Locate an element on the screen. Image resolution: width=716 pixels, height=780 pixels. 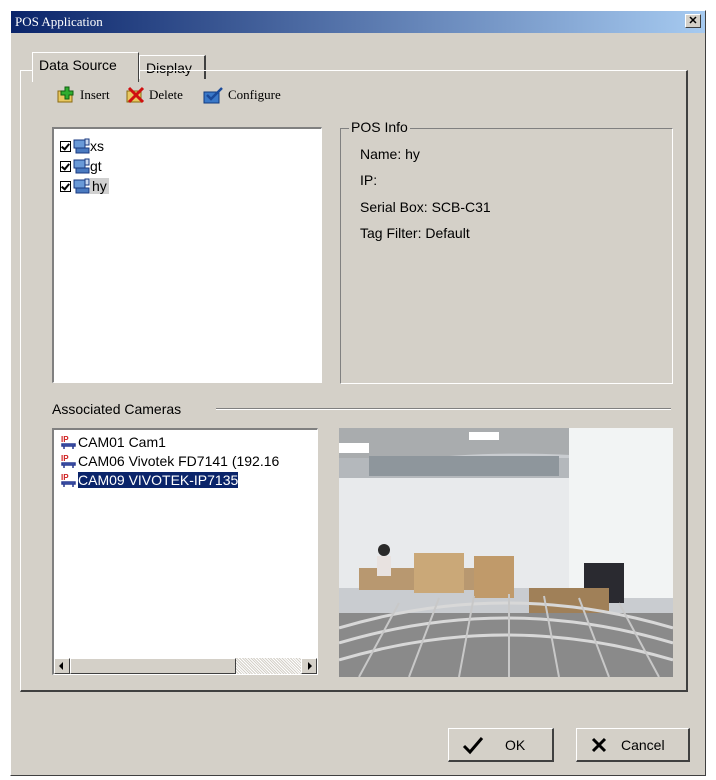
title-bar: POS Application ✕ is located at coordinates (358, 22).